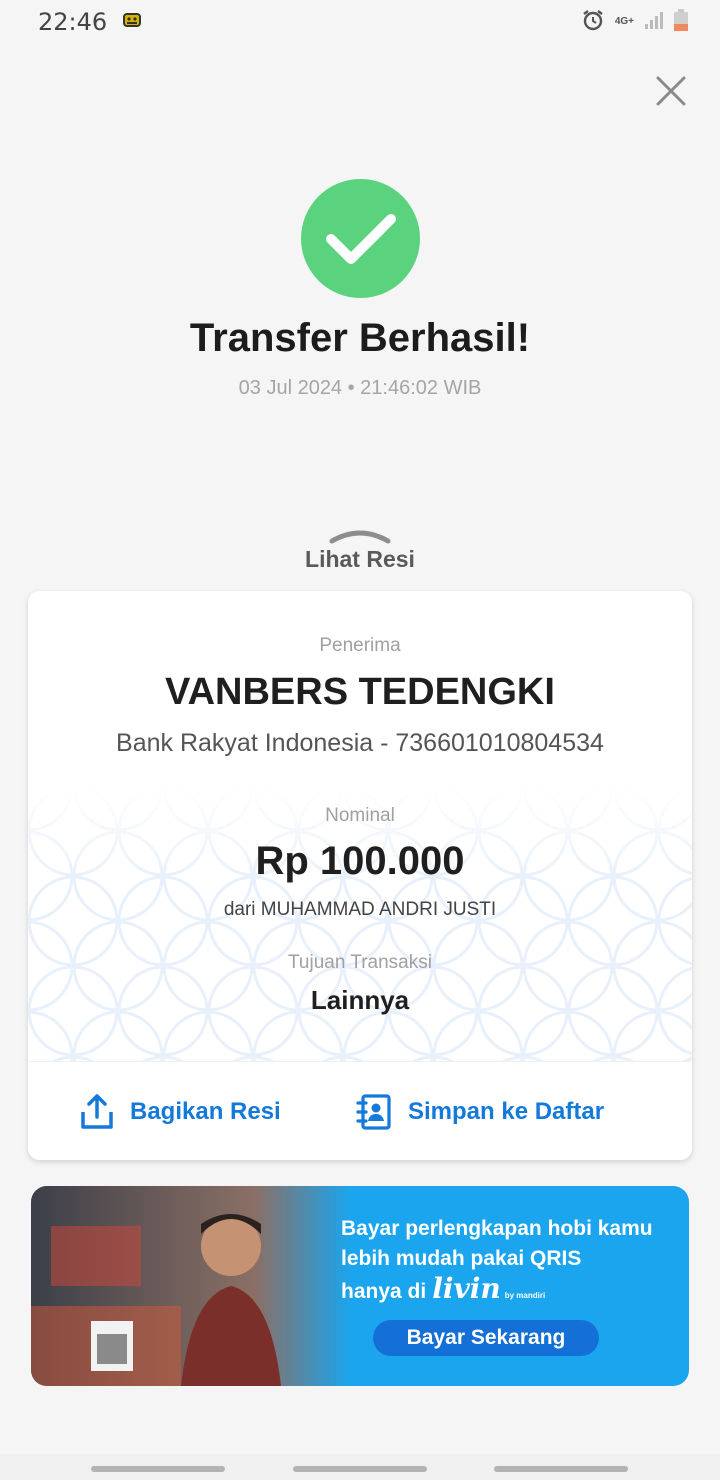  I want to click on save-to-list-label: Simpan ke Daftar, so click(506, 1111).